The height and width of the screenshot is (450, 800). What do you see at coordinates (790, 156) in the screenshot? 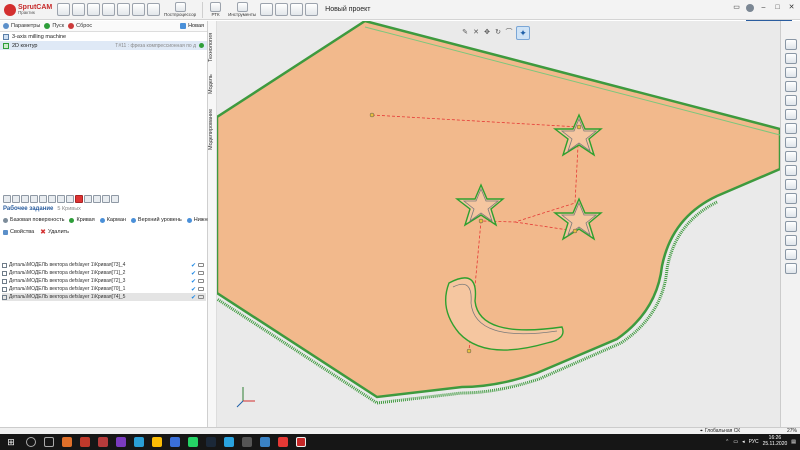
I see `stock-view-icon` at bounding box center [790, 156].